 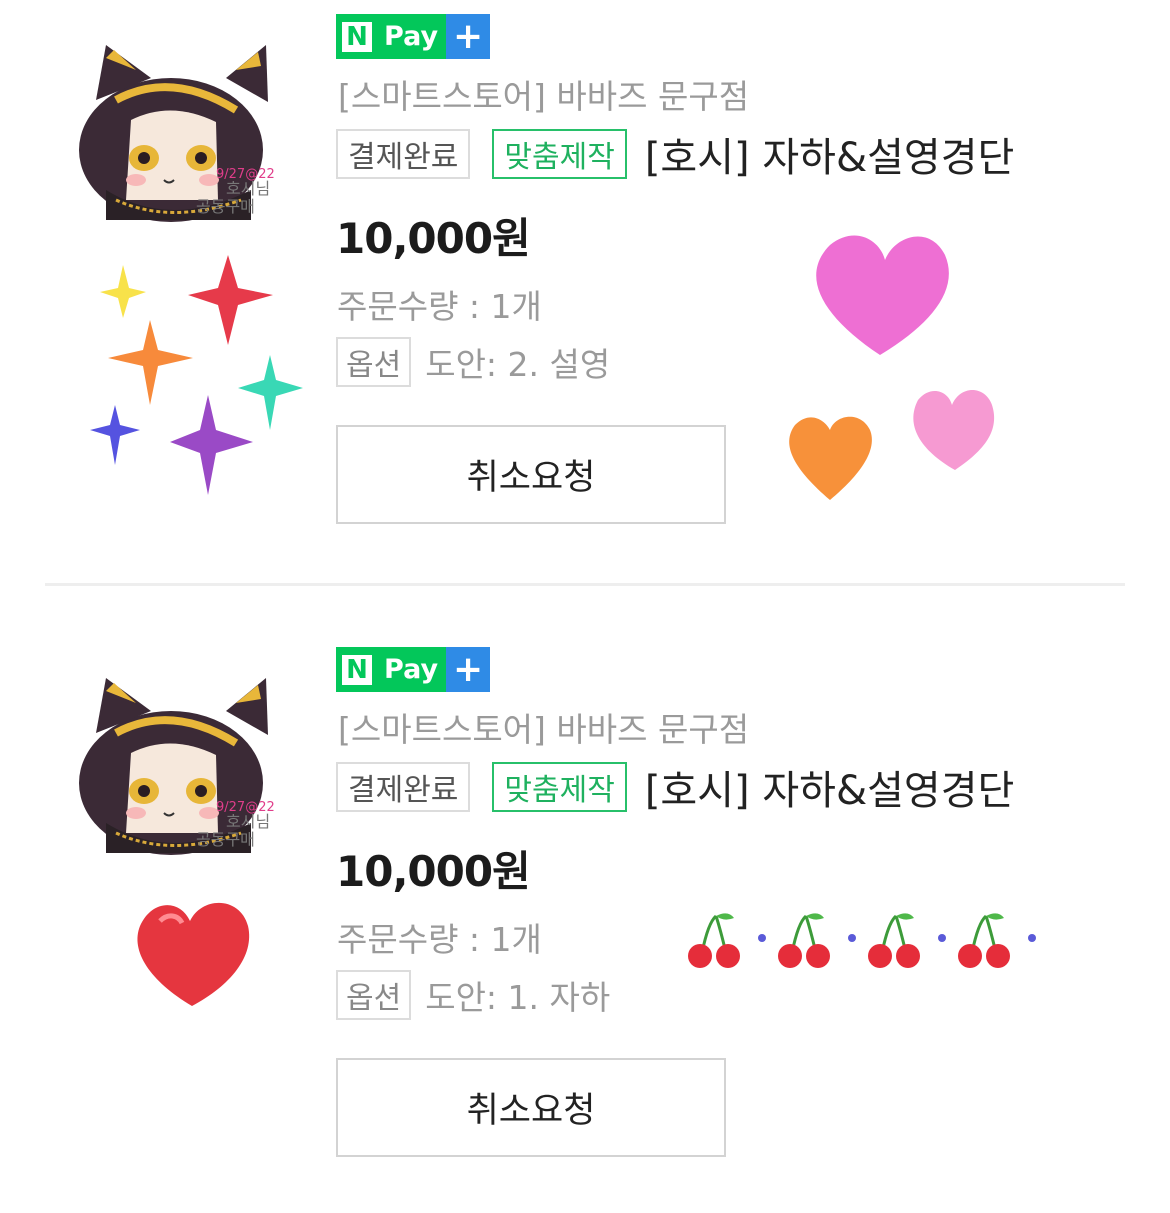 I want to click on option-row: 옵션 도안: 1. 자하, so click(x=473, y=995).